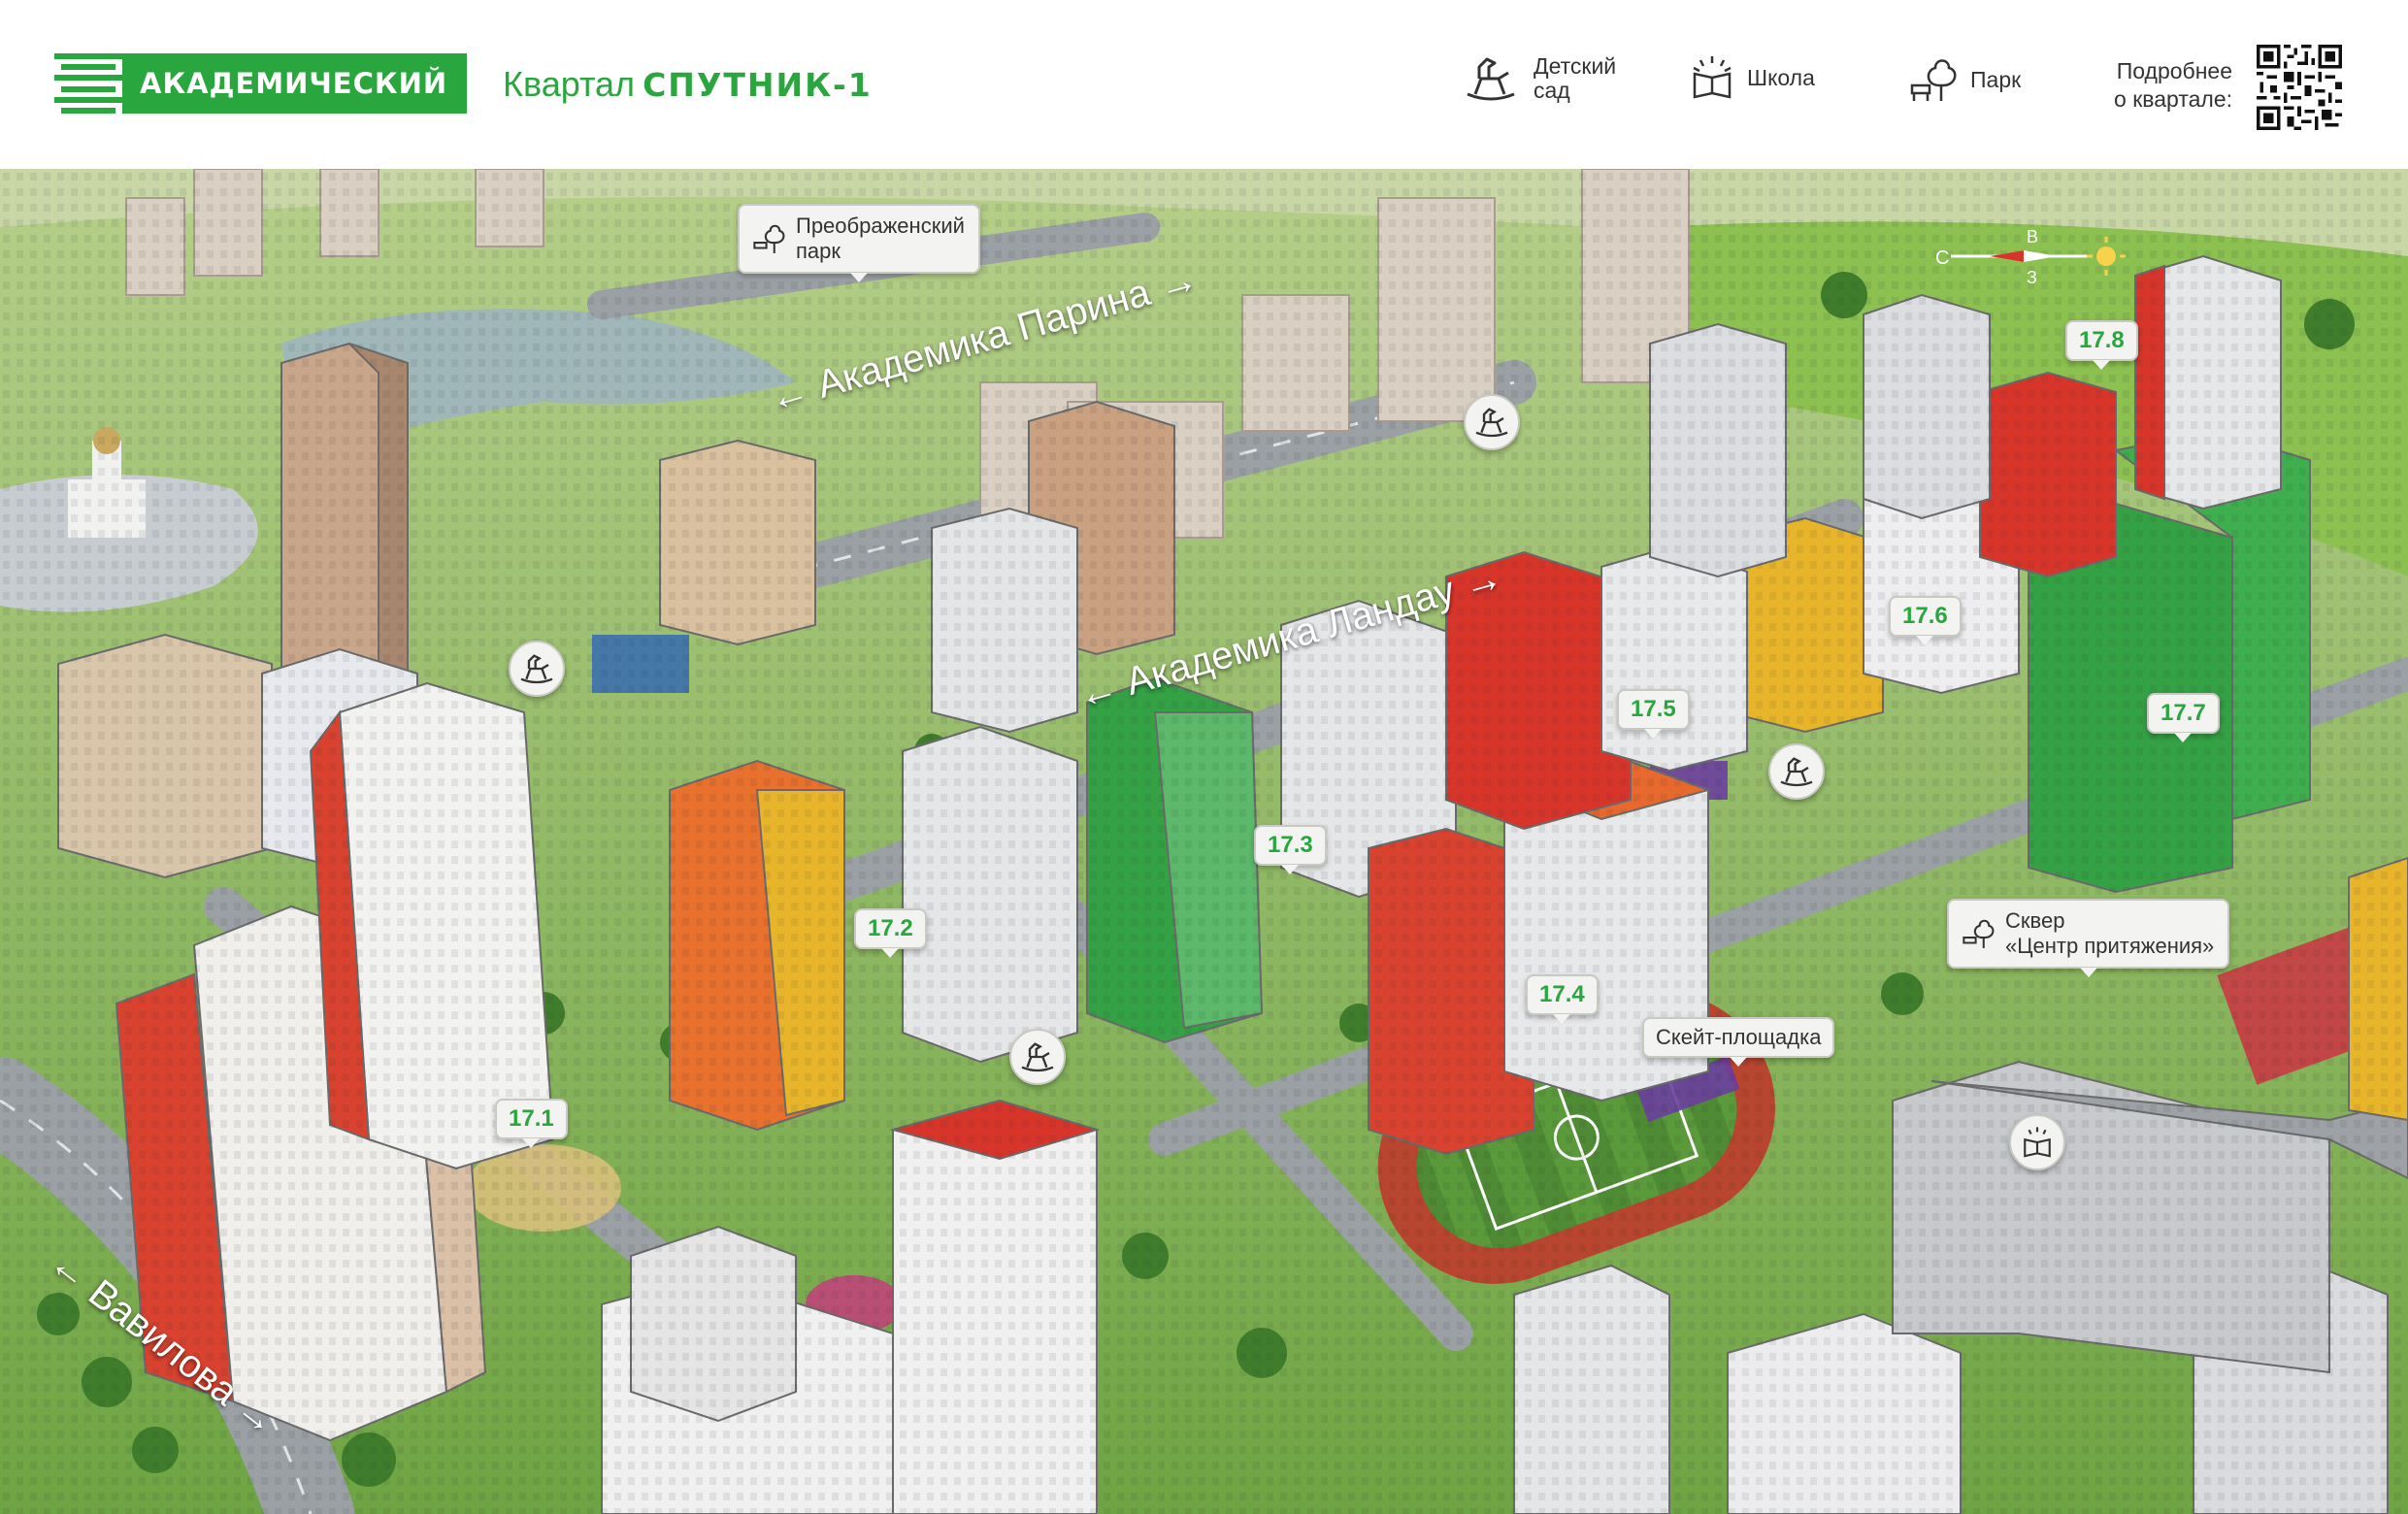 The image size is (2408, 1514). What do you see at coordinates (1653, 714) in the screenshot?
I see `building-tag-17-5: 17.5` at bounding box center [1653, 714].